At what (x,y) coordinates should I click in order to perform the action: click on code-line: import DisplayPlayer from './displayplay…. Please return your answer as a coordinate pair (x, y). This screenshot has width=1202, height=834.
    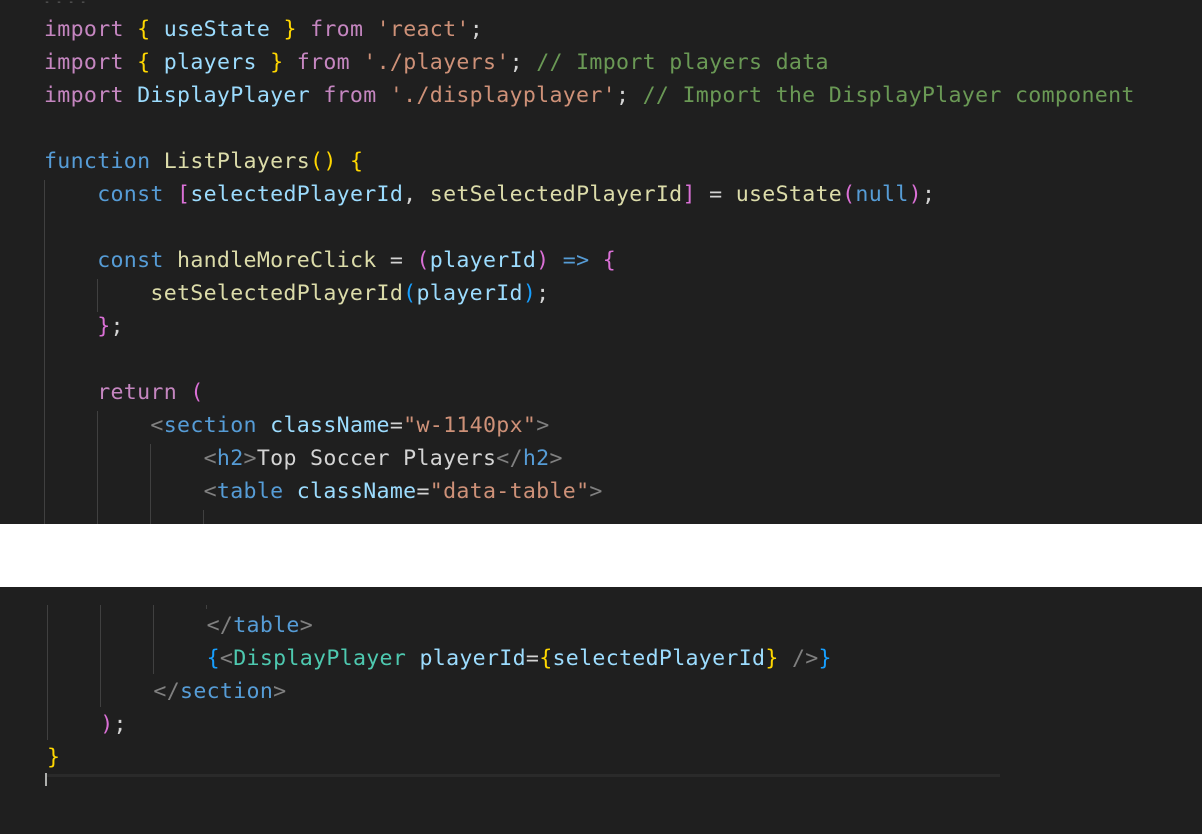
    Looking at the image, I should click on (589, 95).